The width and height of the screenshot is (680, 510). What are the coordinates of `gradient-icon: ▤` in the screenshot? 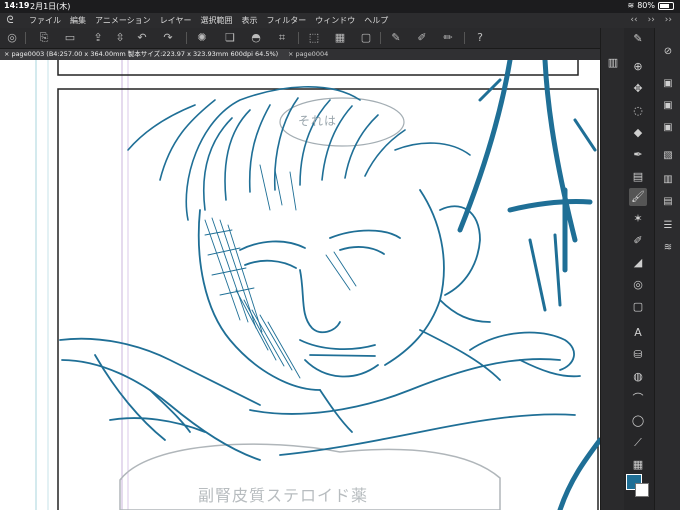 It's located at (638, 177).